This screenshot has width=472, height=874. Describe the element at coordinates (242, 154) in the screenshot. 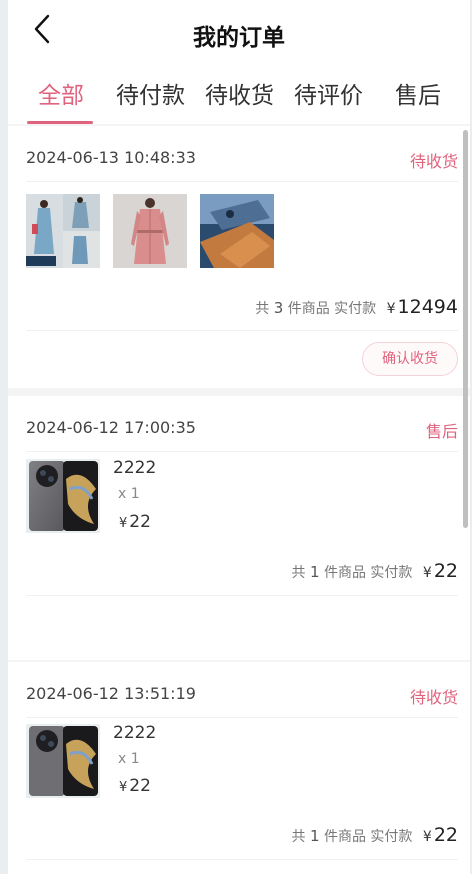

I see `order-header: 2024-06-13 10:48:33 待收货` at that location.